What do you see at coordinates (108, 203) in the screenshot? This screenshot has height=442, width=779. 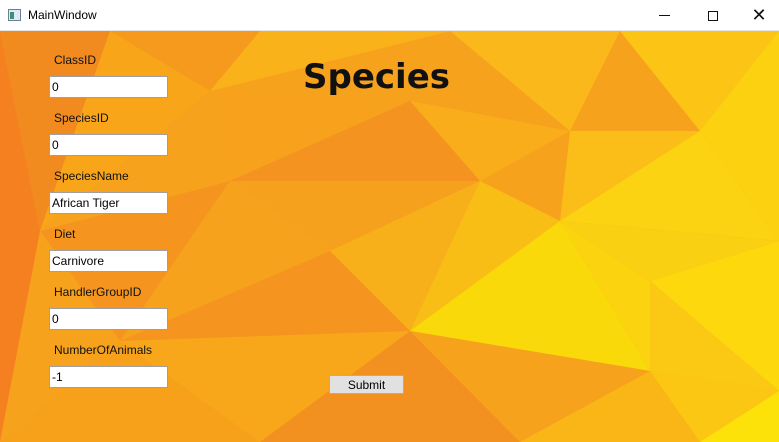 I see `speciesname-input` at bounding box center [108, 203].